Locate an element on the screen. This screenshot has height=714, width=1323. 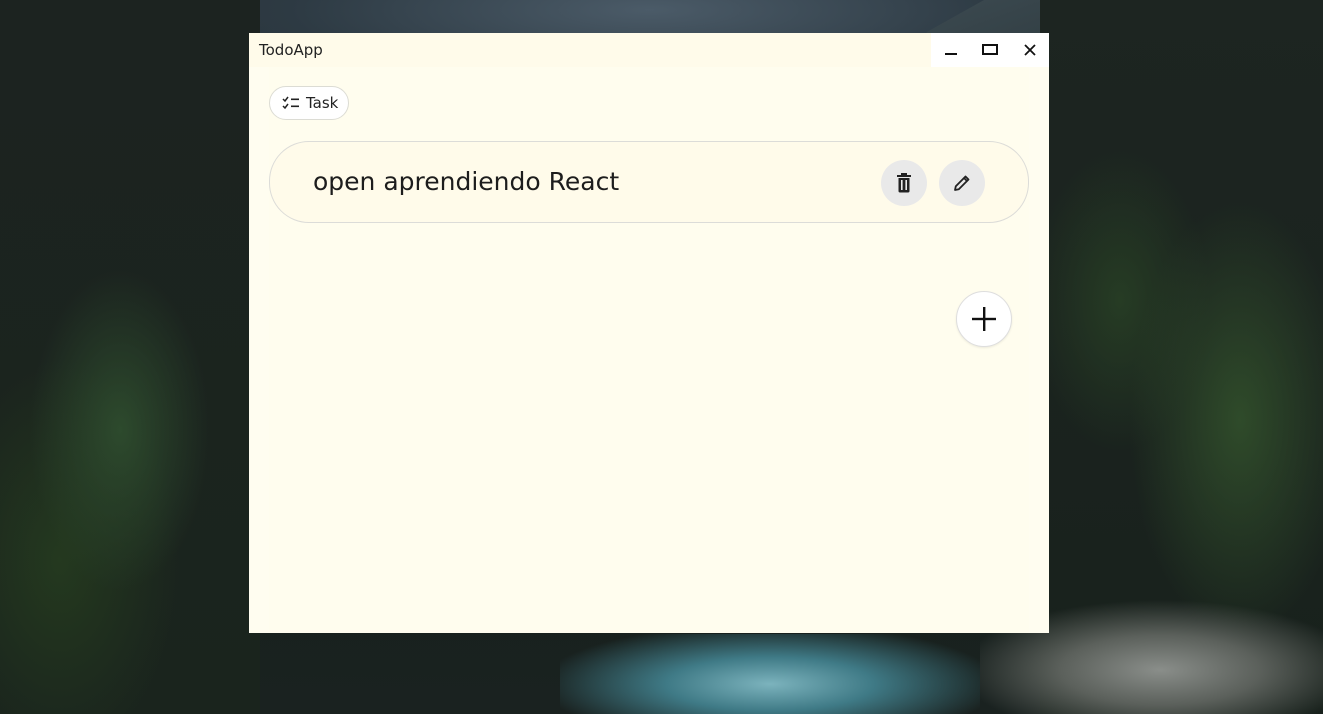
wallpaper-river is located at coordinates (770, 674).